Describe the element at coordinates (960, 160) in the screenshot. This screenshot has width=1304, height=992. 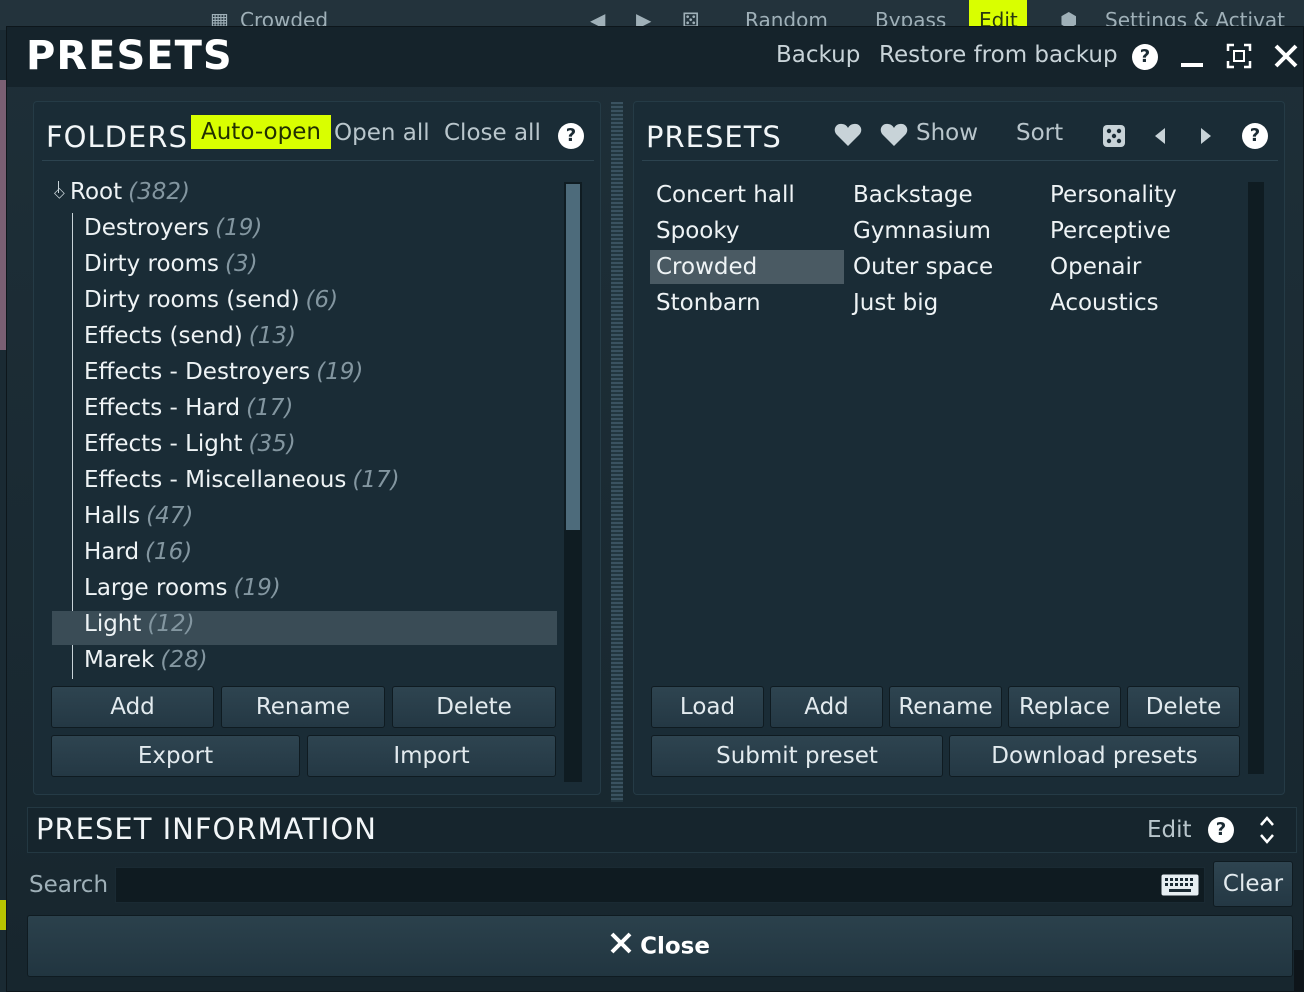
I see `presets-header-divider` at that location.